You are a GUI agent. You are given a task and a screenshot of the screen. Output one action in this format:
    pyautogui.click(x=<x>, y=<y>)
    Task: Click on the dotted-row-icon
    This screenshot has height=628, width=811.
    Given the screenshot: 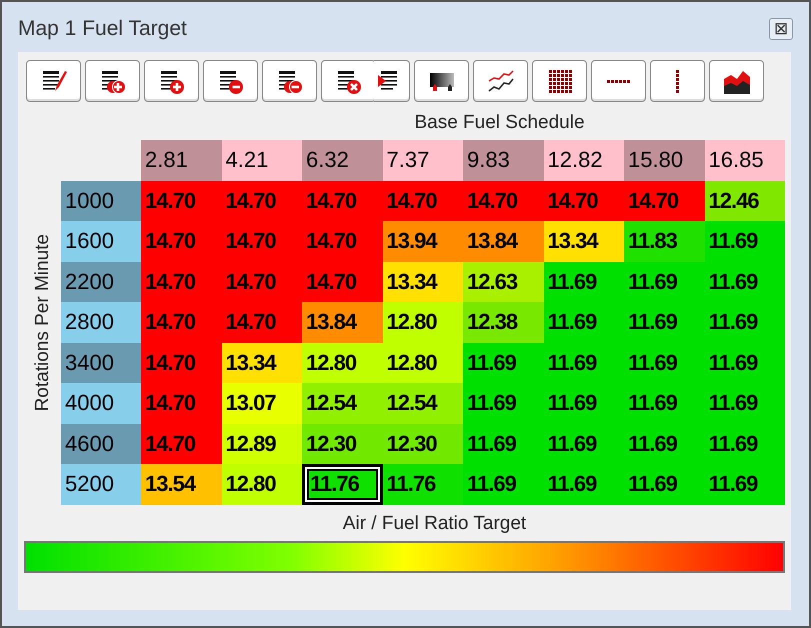 What is the action you would take?
    pyautogui.click(x=618, y=81)
    